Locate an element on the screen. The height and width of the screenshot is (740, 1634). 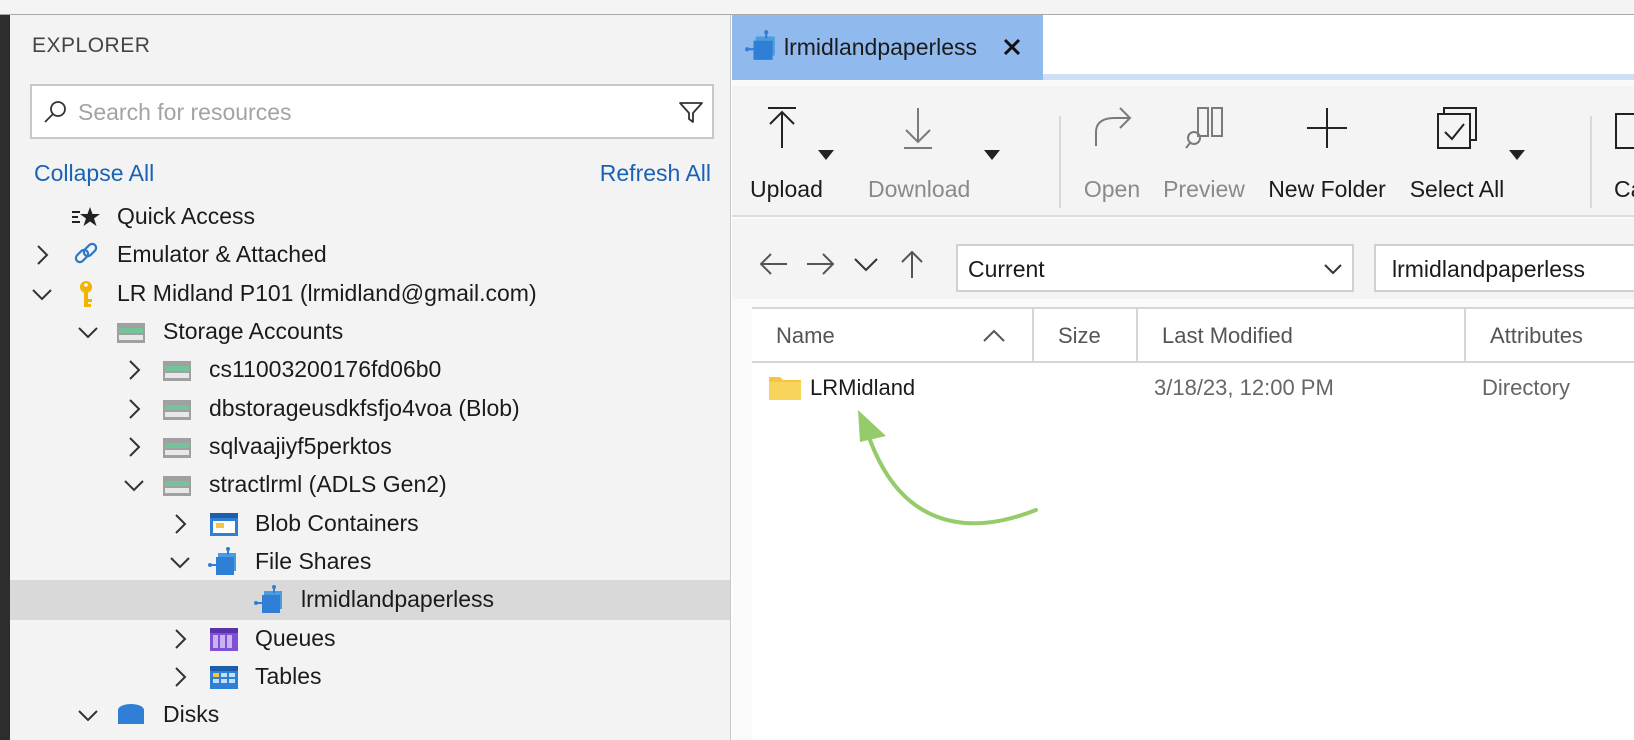
tree-item-file-shares: File Shares is located at coordinates (370, 562).